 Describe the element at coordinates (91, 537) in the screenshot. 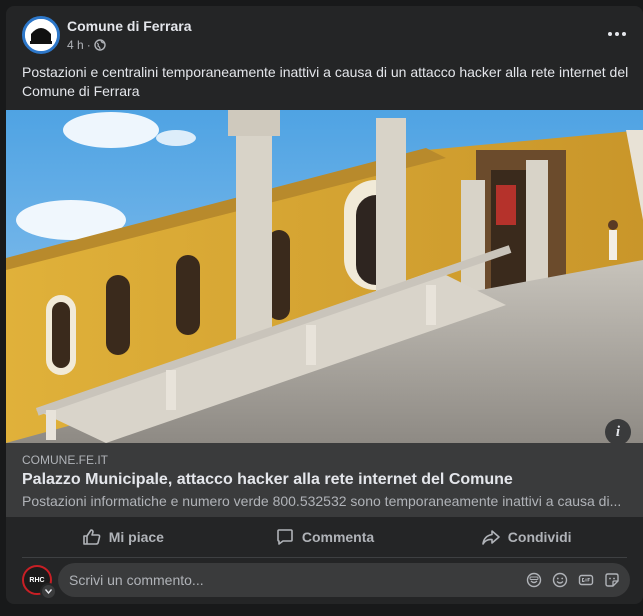

I see `thumbs-up-icon` at that location.